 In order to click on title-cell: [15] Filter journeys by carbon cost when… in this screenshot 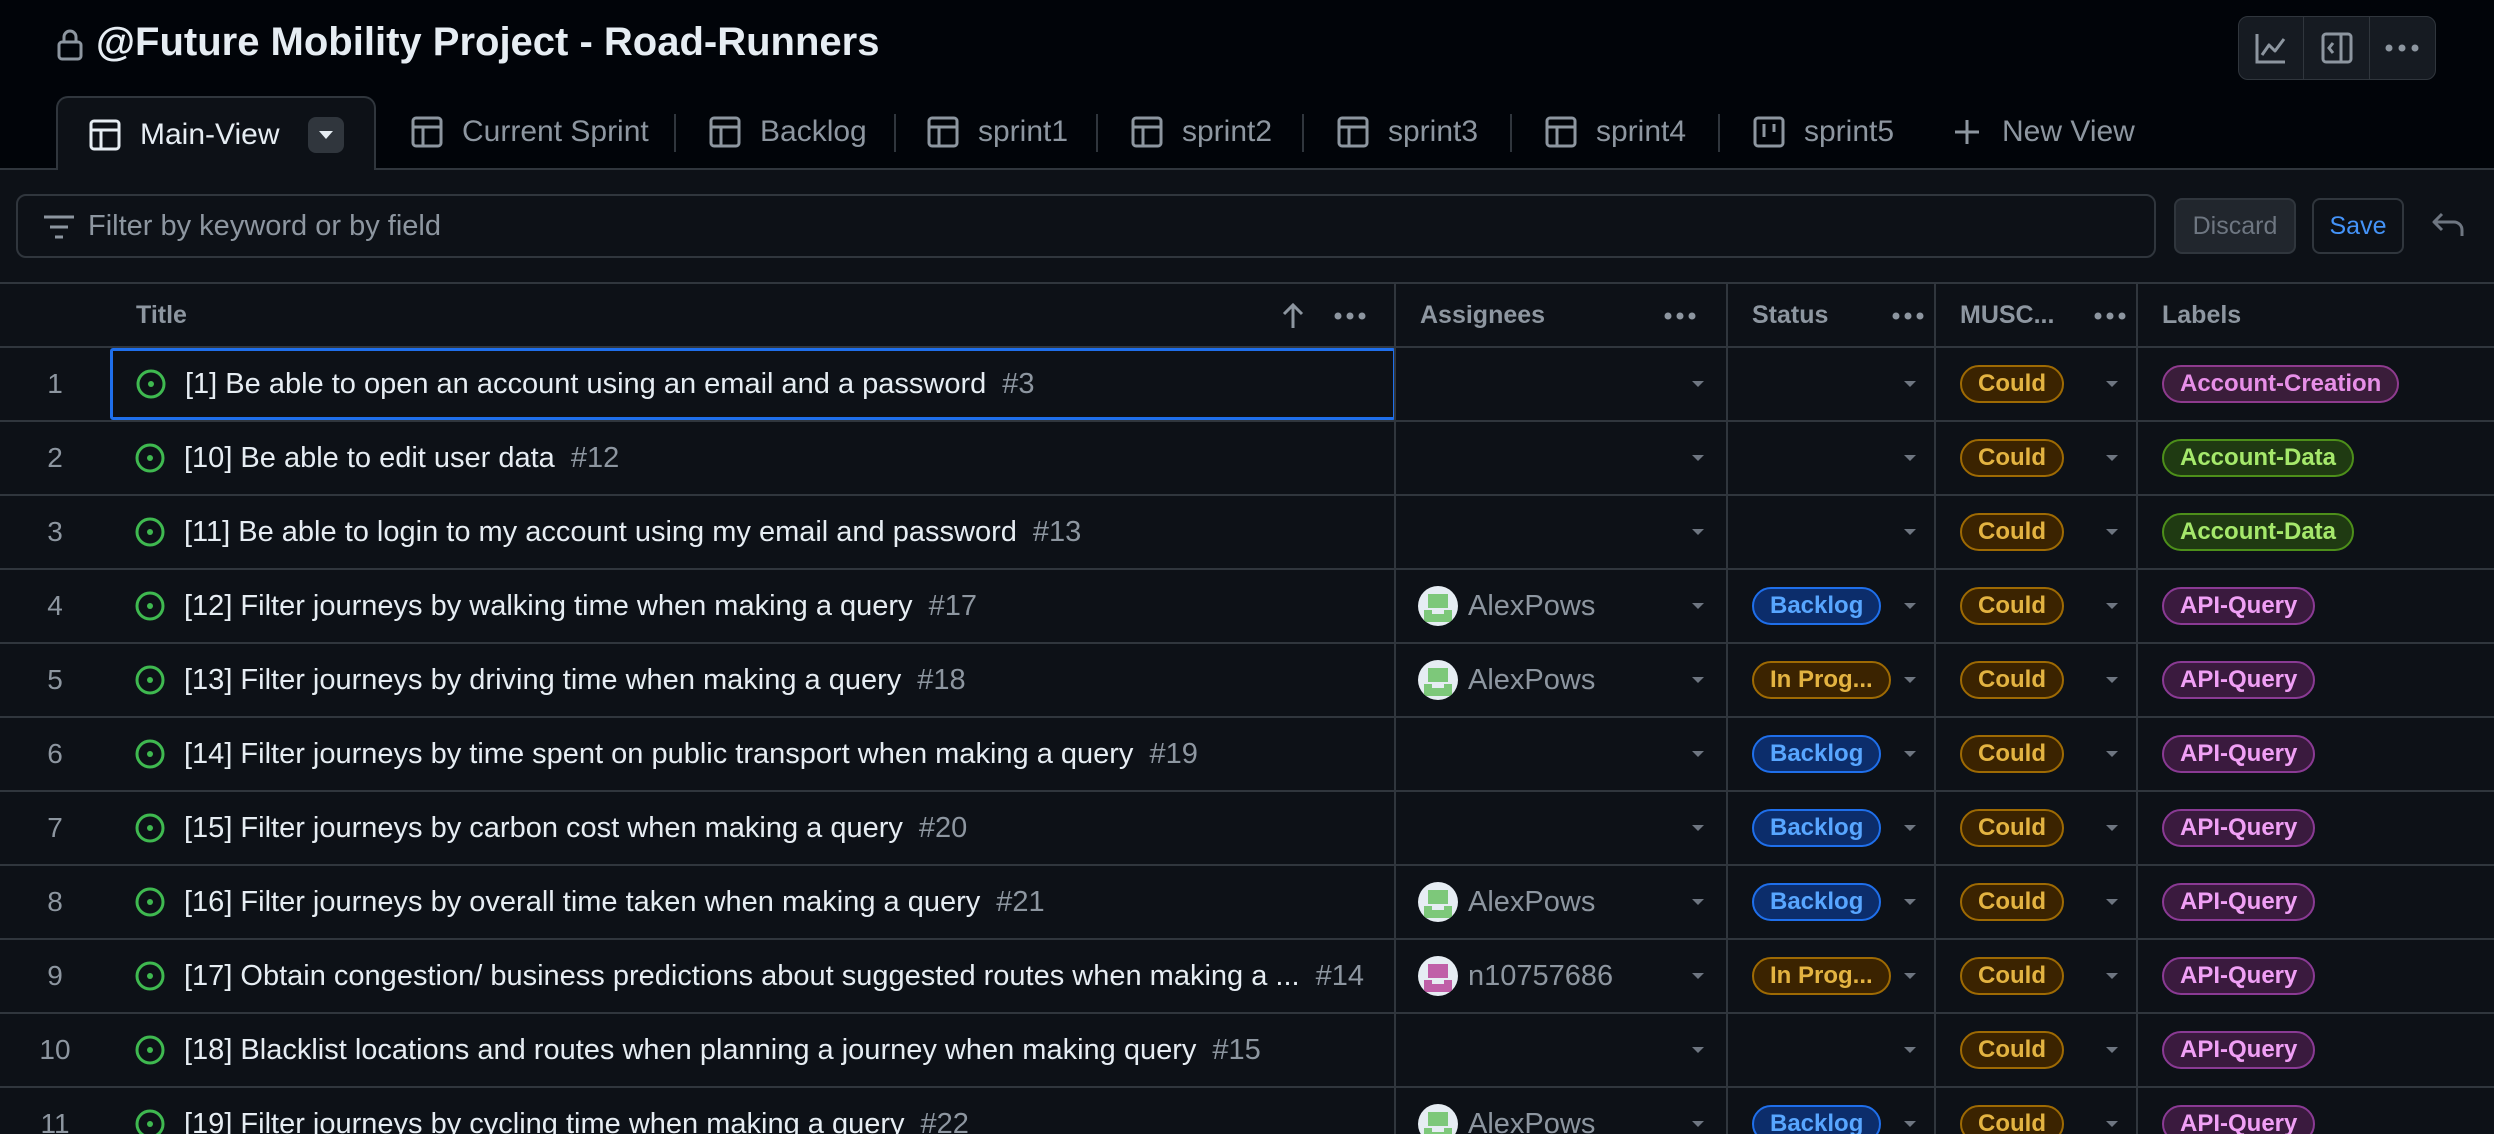, I will do `click(752, 828)`.